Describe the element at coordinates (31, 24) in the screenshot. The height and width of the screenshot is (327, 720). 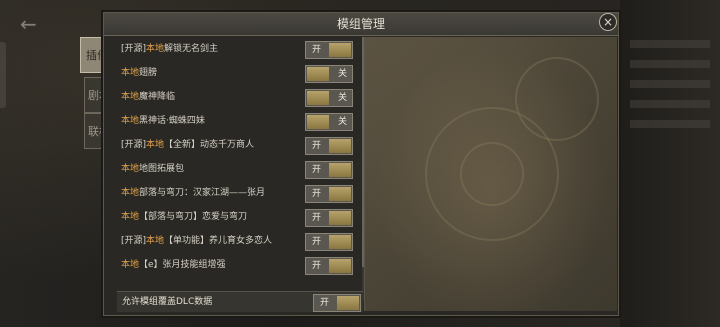
I see `back-arrow-icon: ←` at that location.